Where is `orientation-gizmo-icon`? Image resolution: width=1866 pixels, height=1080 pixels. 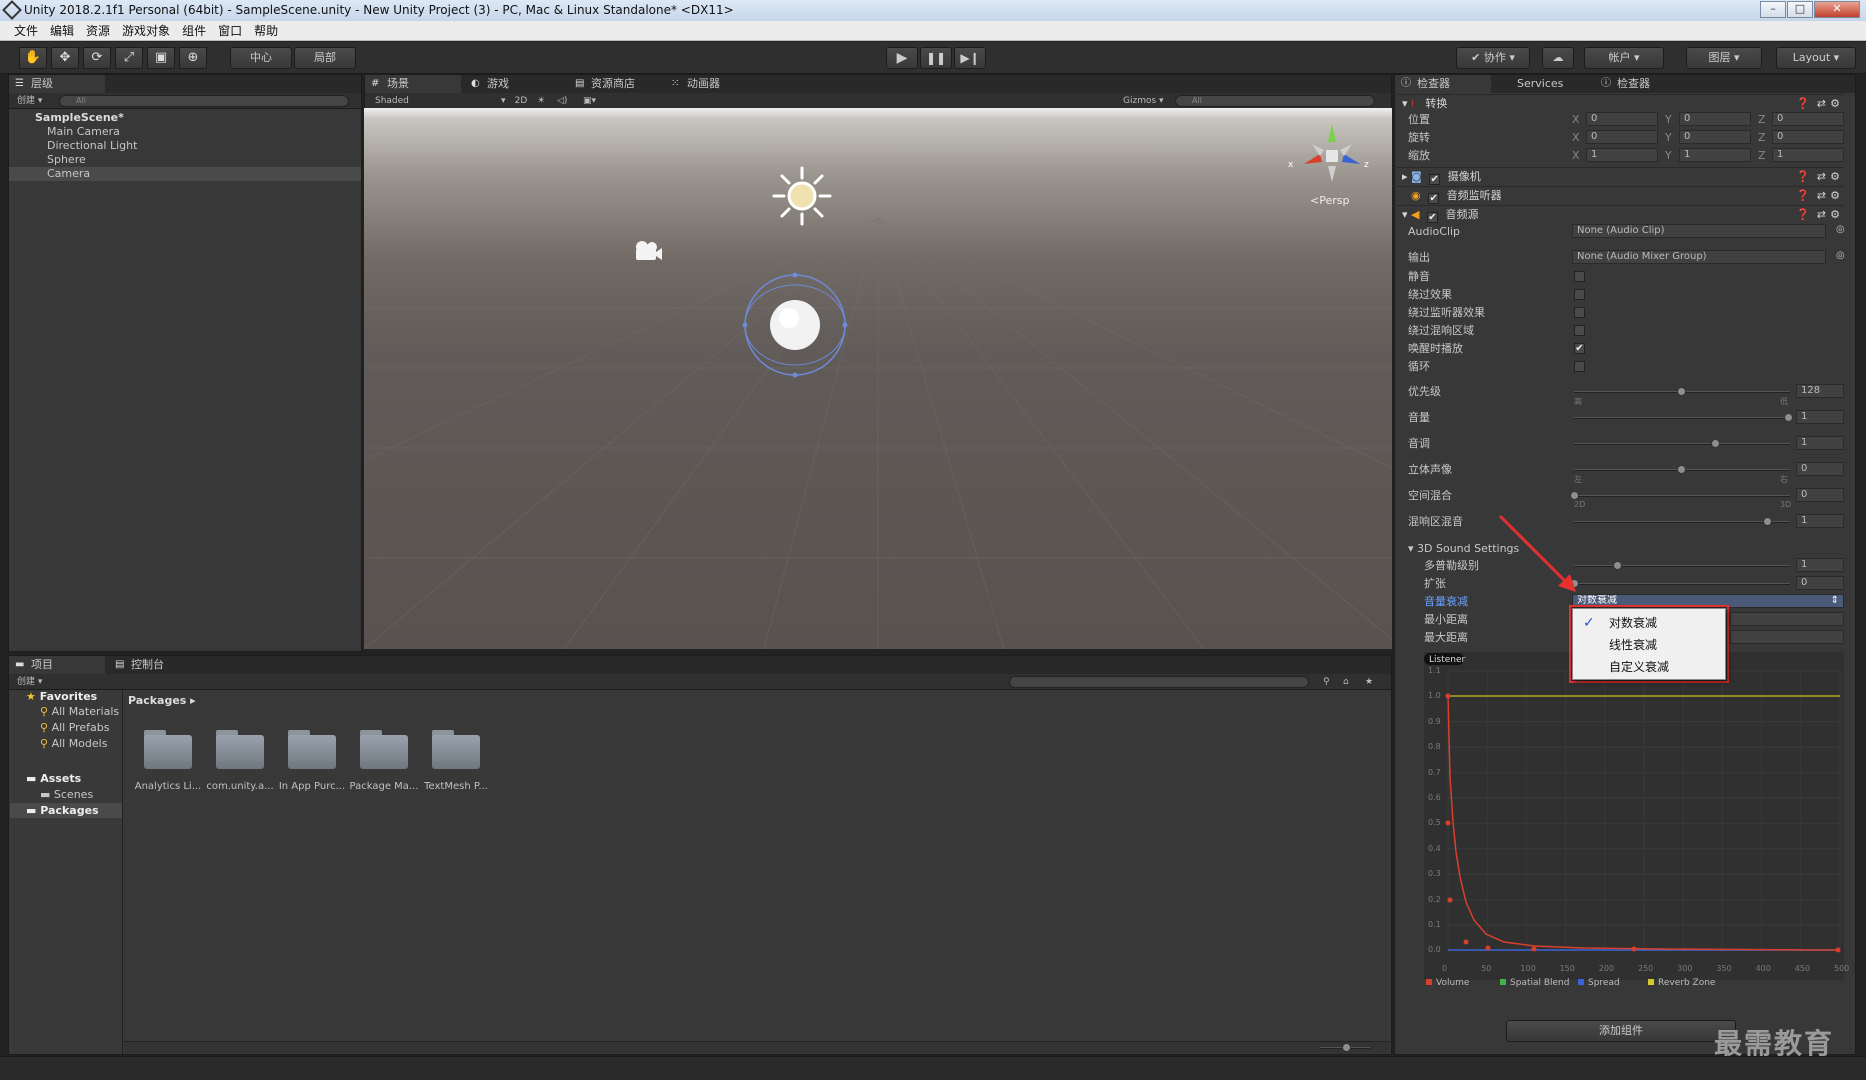 orientation-gizmo-icon is located at coordinates (1333, 157).